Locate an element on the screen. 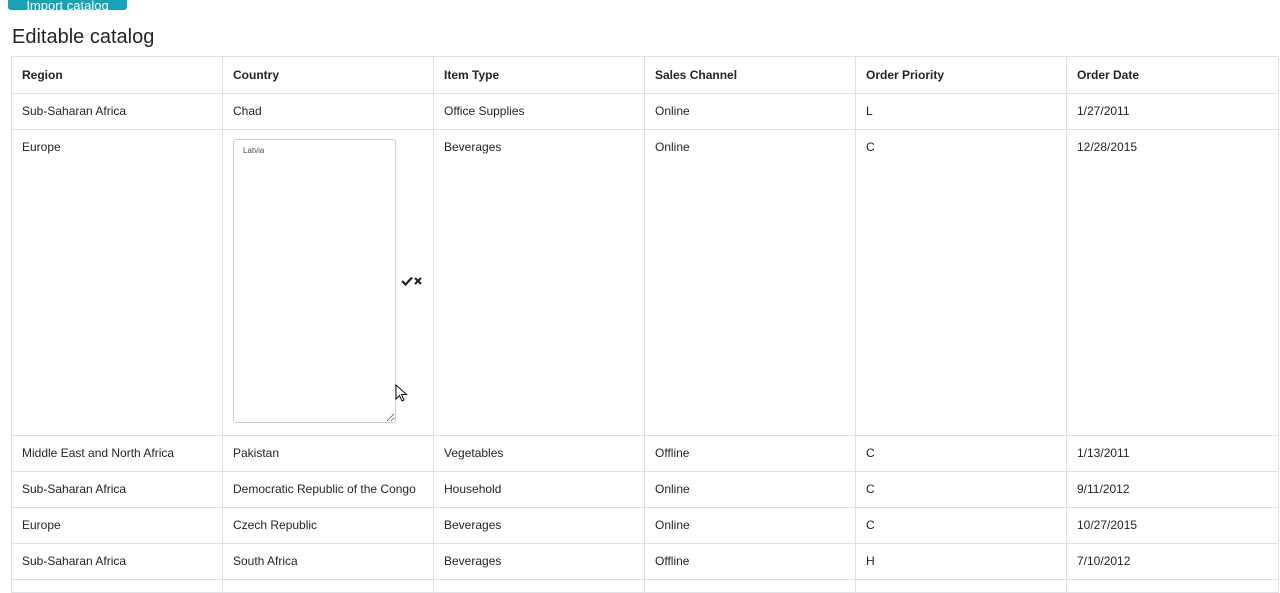 Image resolution: width=1280 pixels, height=593 pixels. cell-country: Chad is located at coordinates (328, 111).